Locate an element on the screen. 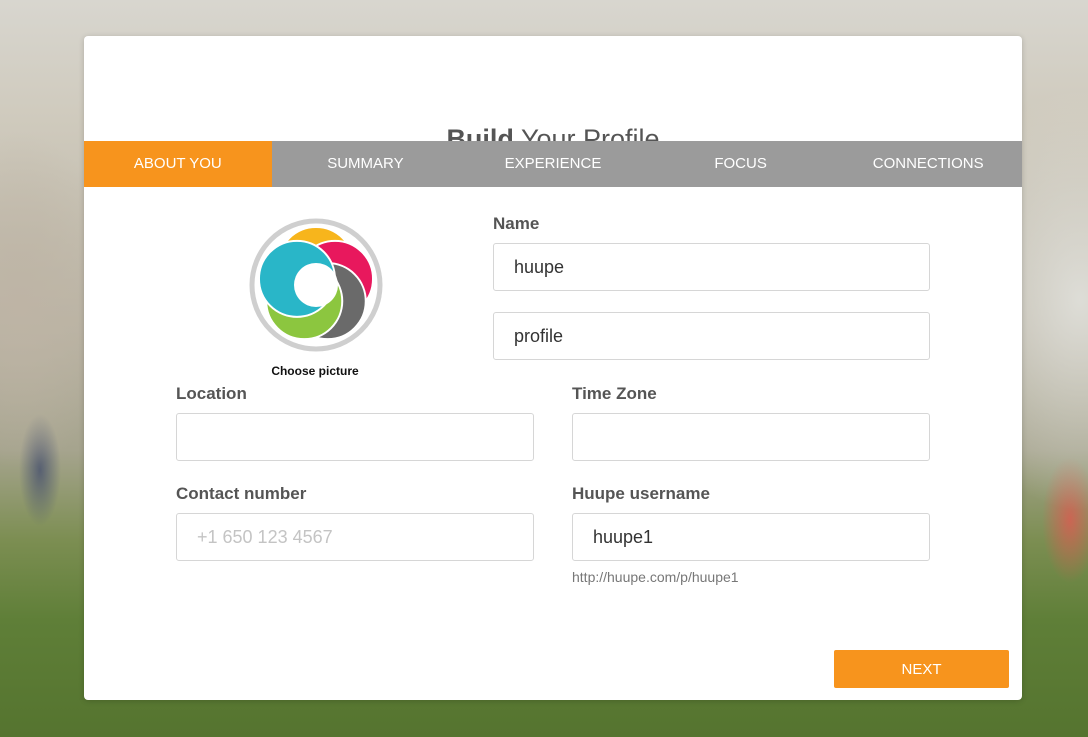 This screenshot has height=737, width=1088. contact-input is located at coordinates (355, 537).